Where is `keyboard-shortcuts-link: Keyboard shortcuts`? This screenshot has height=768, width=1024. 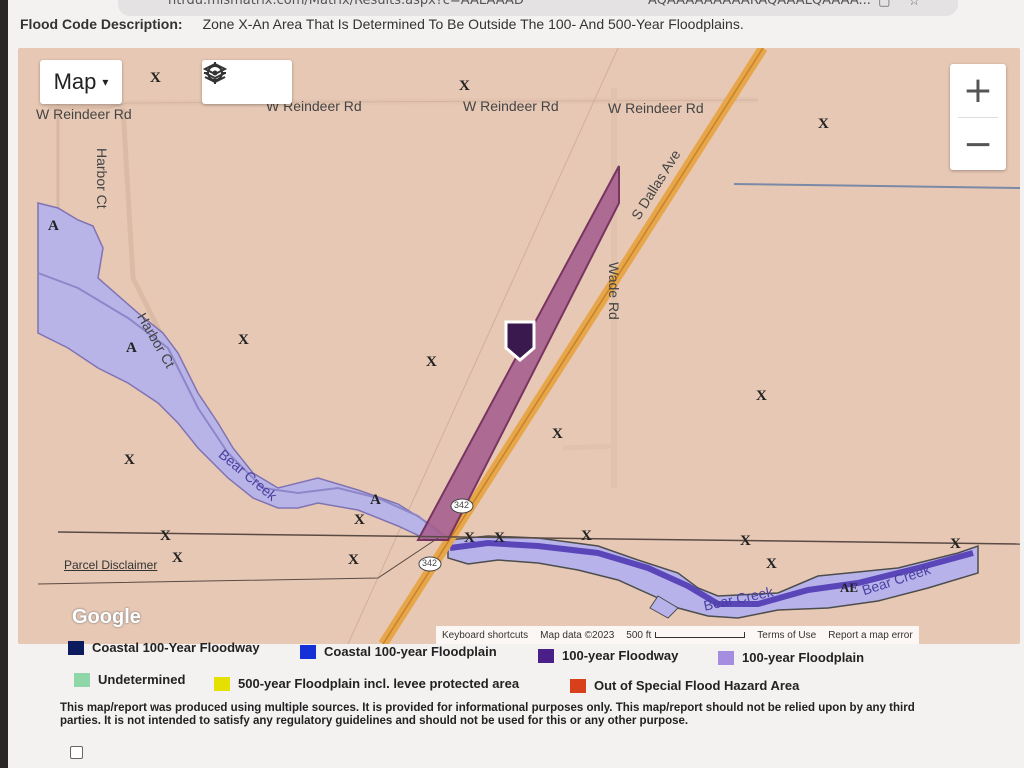
keyboard-shortcuts-link: Keyboard shortcuts is located at coordinates (485, 635).